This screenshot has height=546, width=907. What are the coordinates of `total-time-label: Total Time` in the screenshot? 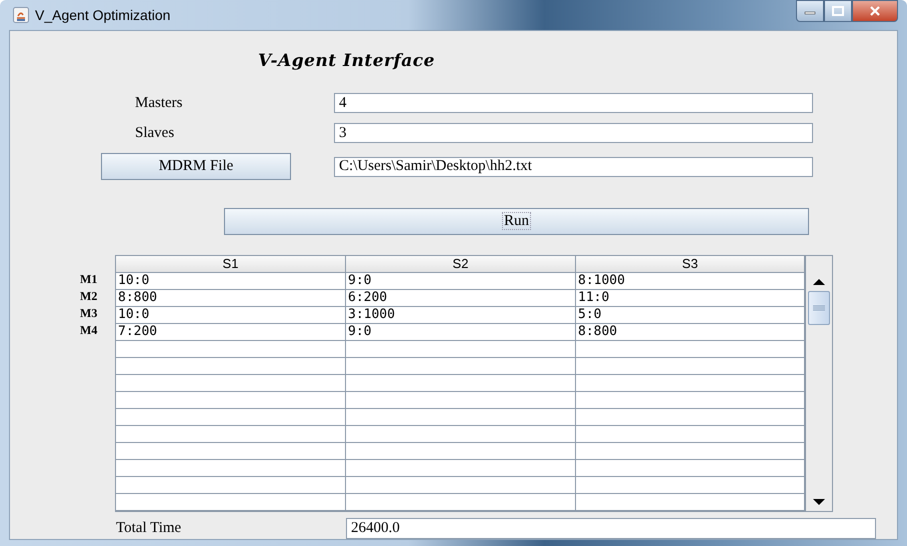 It's located at (149, 528).